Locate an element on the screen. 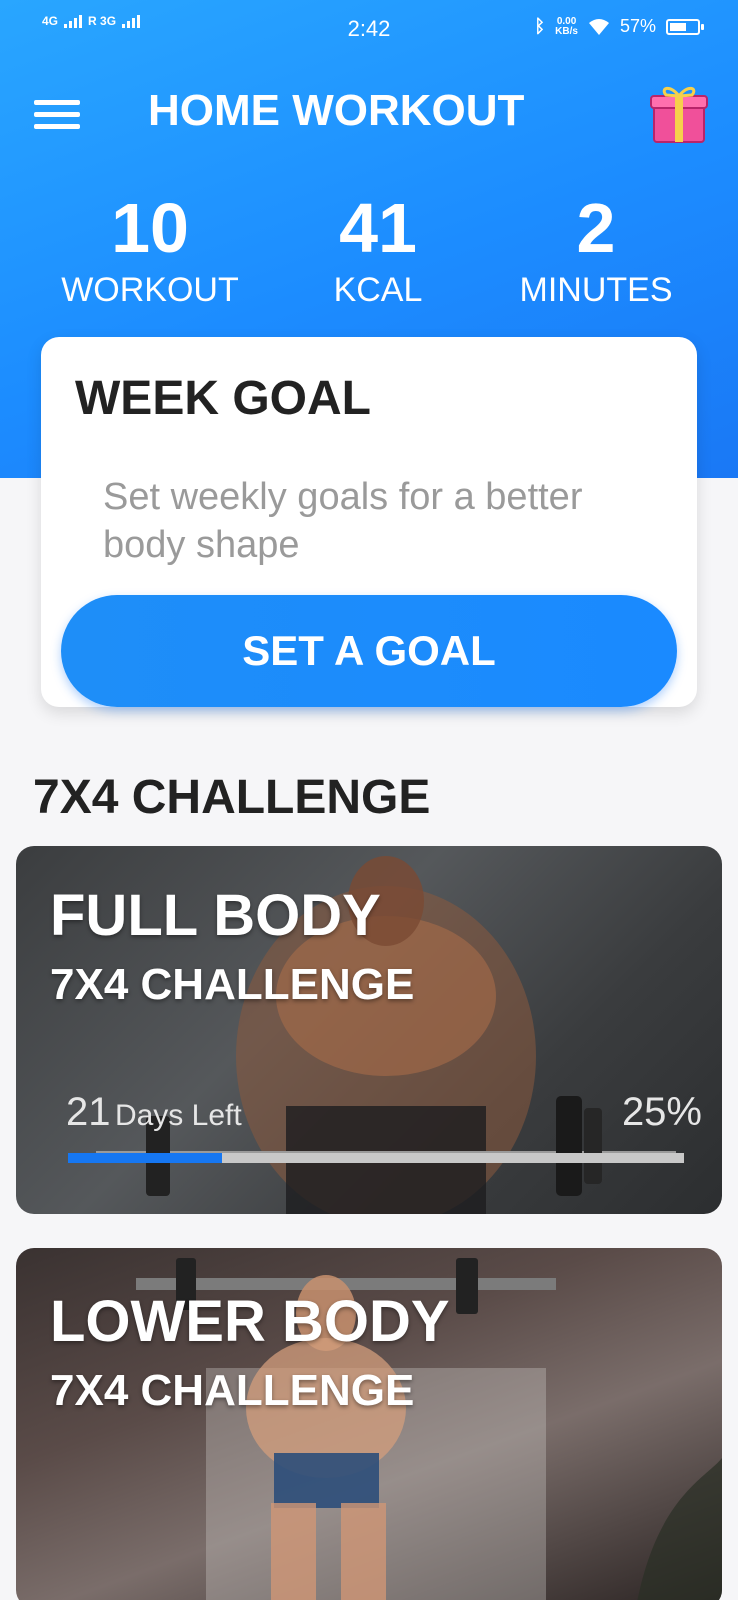 This screenshot has width=738, height=1600. days-left-number: 21 is located at coordinates (88, 1112).